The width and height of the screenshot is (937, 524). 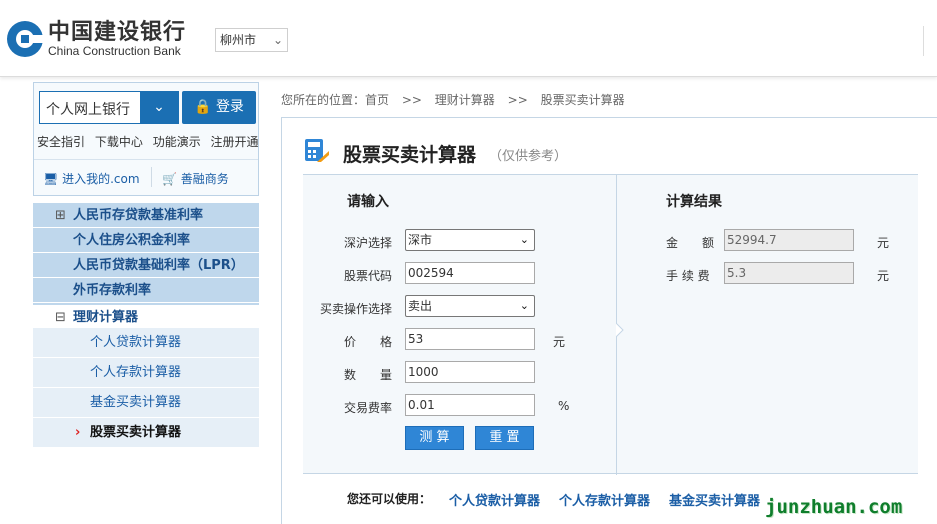 I want to click on sidebar-item-label: 人民币贷款基础利率（LPR）, so click(x=158, y=265).